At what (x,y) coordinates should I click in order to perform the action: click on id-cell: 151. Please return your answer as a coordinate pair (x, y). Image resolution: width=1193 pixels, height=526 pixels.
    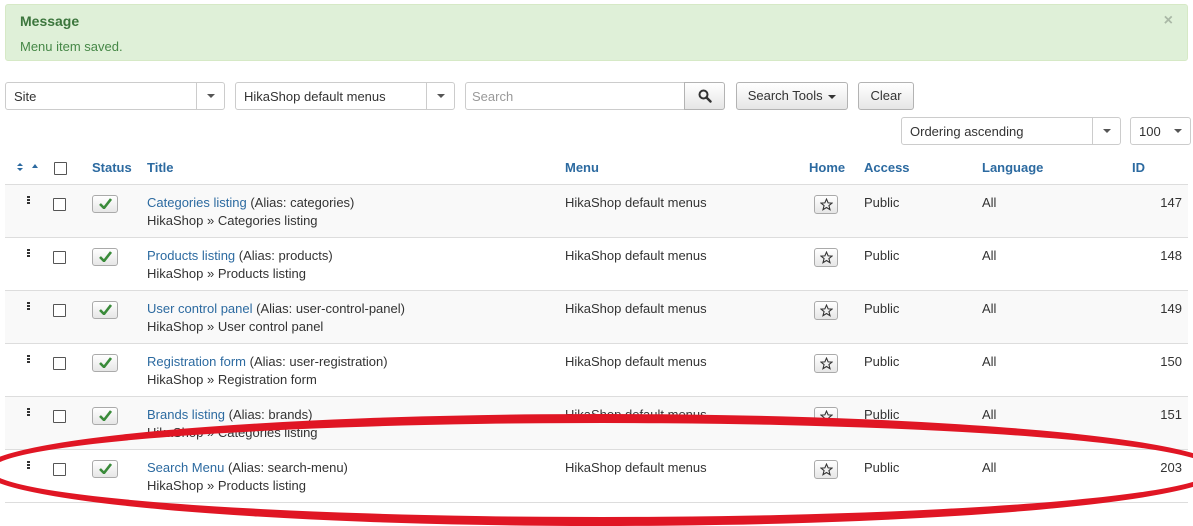
    Looking at the image, I should click on (1160, 423).